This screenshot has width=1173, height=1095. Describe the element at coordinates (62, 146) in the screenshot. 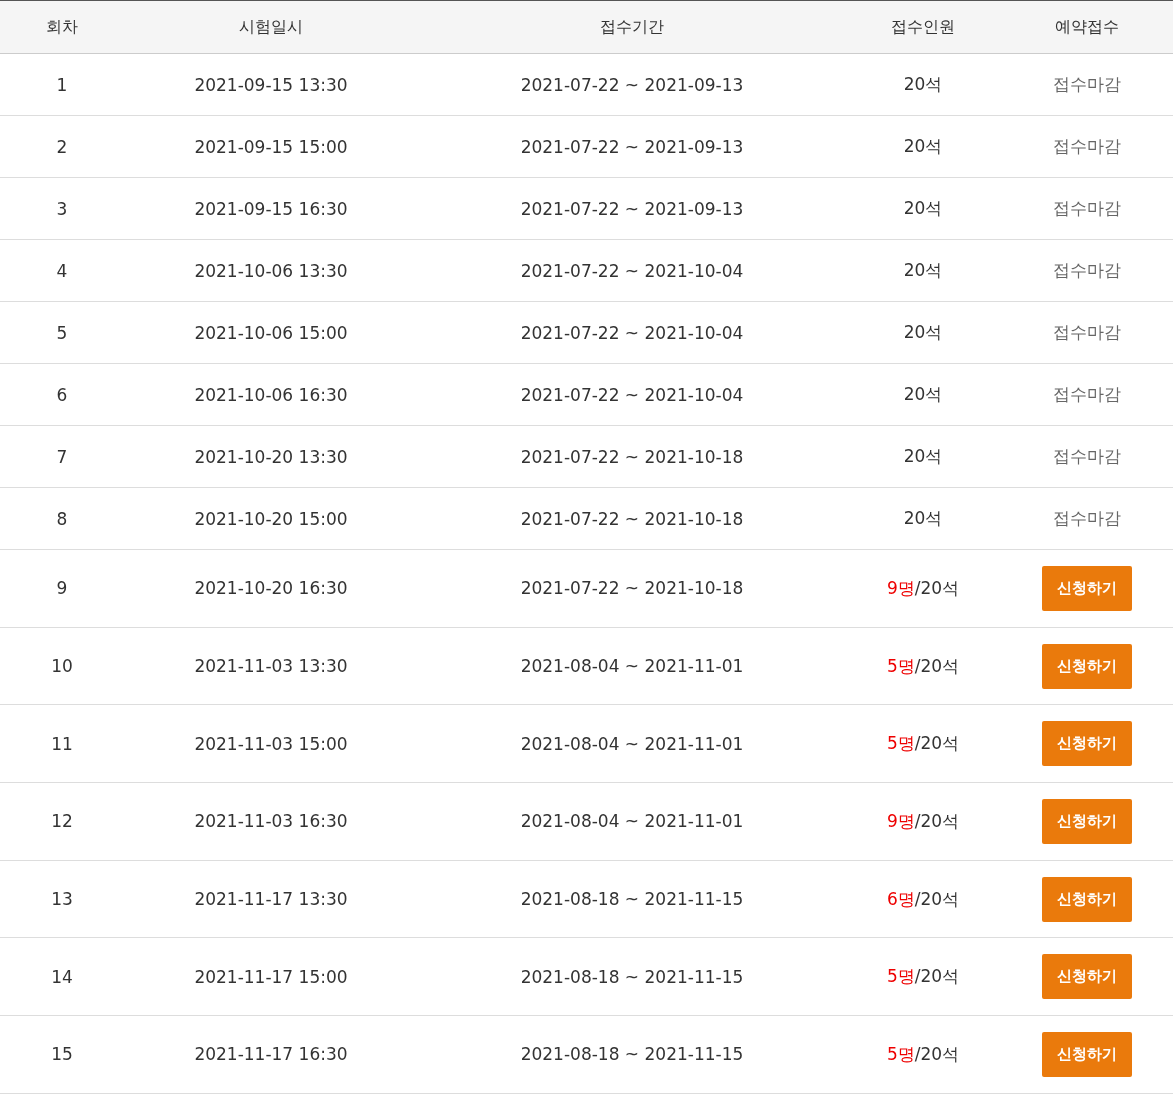

I see `round-number: 2` at that location.